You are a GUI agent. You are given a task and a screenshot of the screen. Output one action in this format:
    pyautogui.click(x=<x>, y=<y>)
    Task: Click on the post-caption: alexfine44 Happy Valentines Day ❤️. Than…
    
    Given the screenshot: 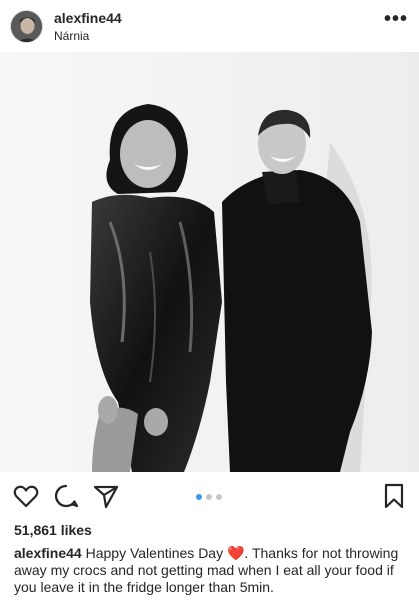 What is the action you would take?
    pyautogui.click(x=211, y=570)
    